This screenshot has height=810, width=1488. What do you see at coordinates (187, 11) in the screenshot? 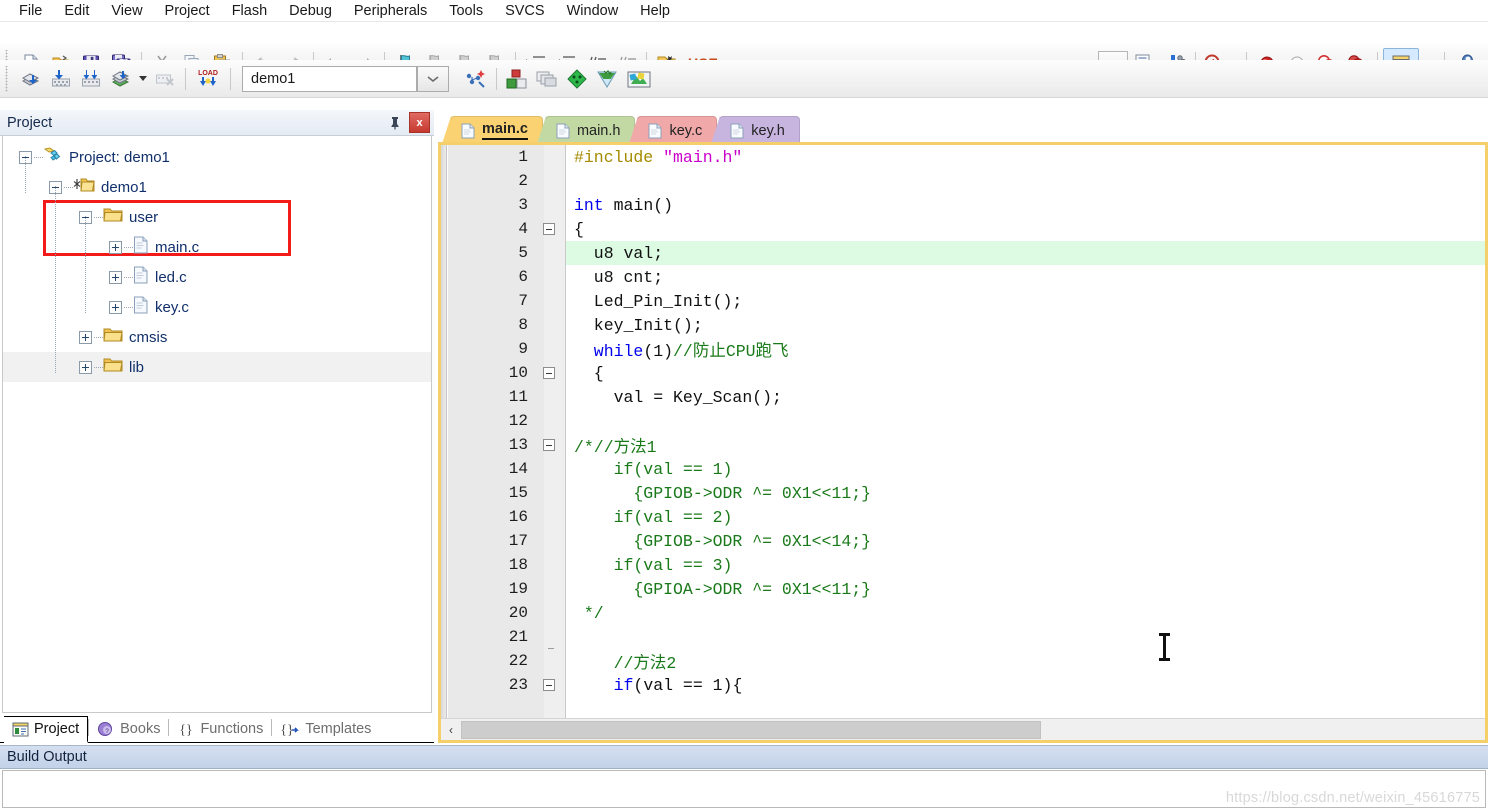
I see `menu-item-project: Project` at bounding box center [187, 11].